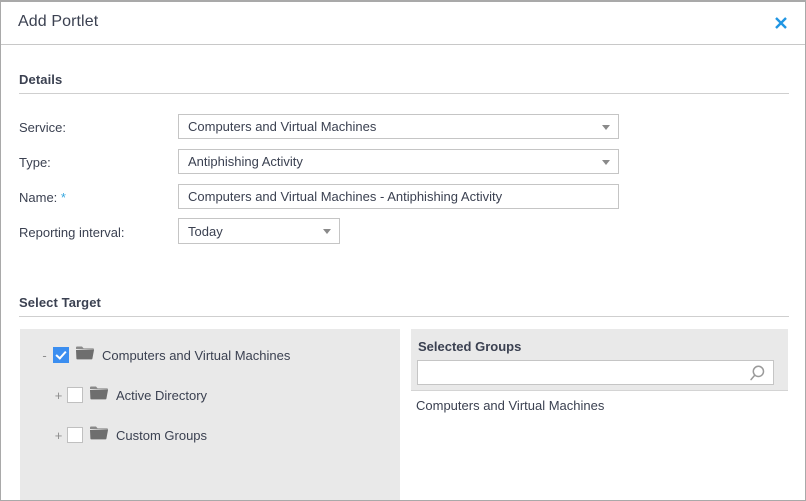  What do you see at coordinates (162, 395) in the screenshot?
I see `tree-node-label: Active Directory` at bounding box center [162, 395].